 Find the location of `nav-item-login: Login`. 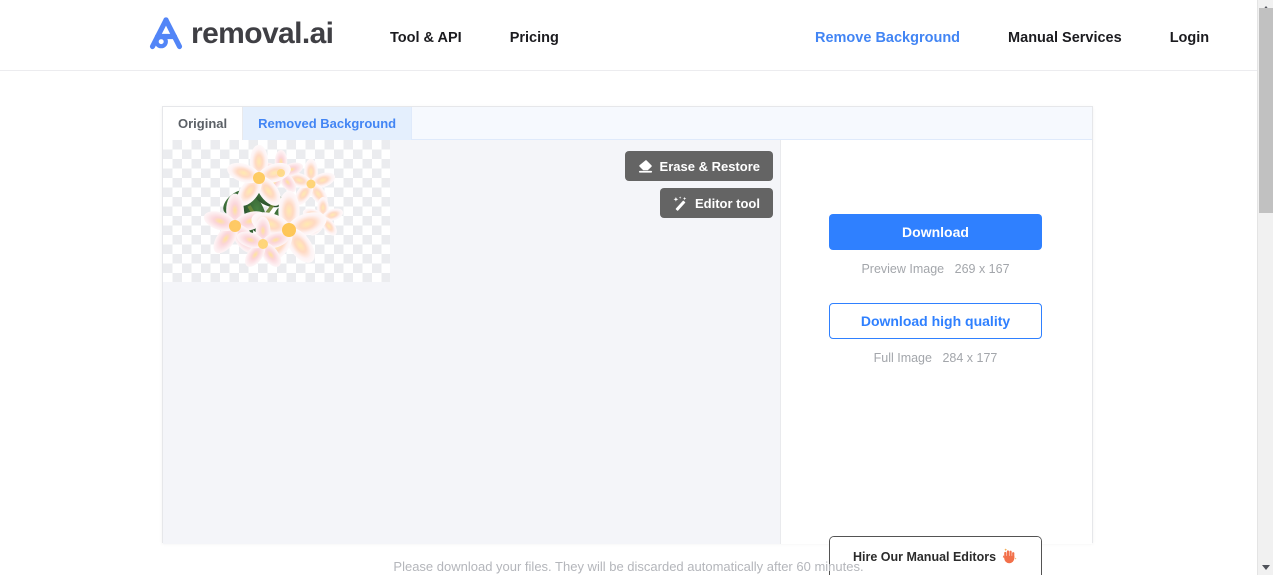

nav-item-login: Login is located at coordinates (1189, 38).